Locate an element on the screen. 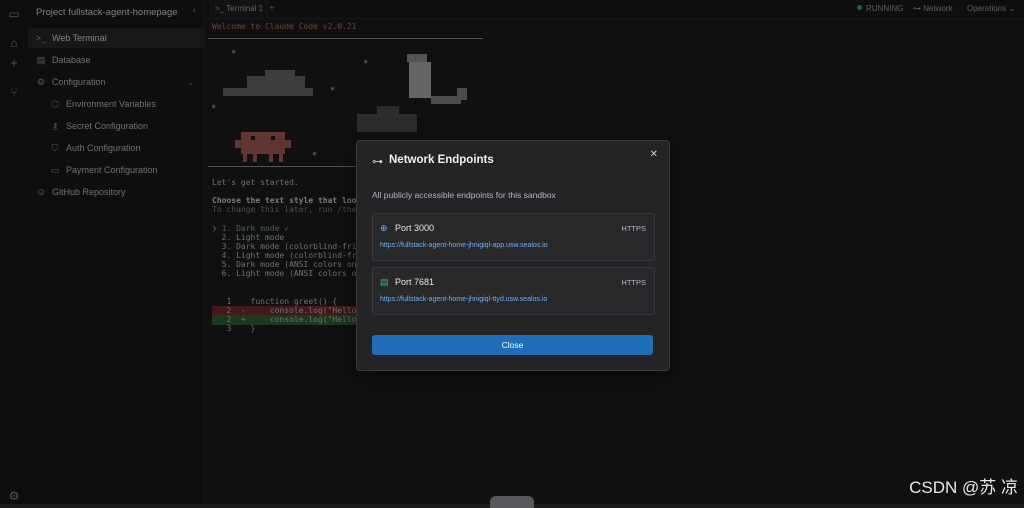  endpoint-port: Port 3000 is located at coordinates (415, 228).